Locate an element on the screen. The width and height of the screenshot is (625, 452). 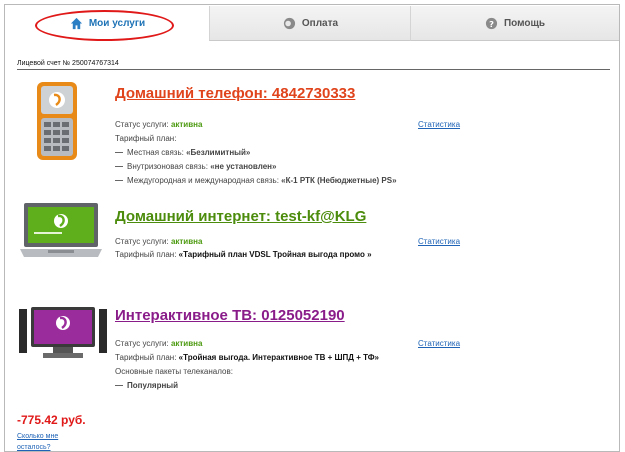
package-item: Популярный is located at coordinates (146, 385).